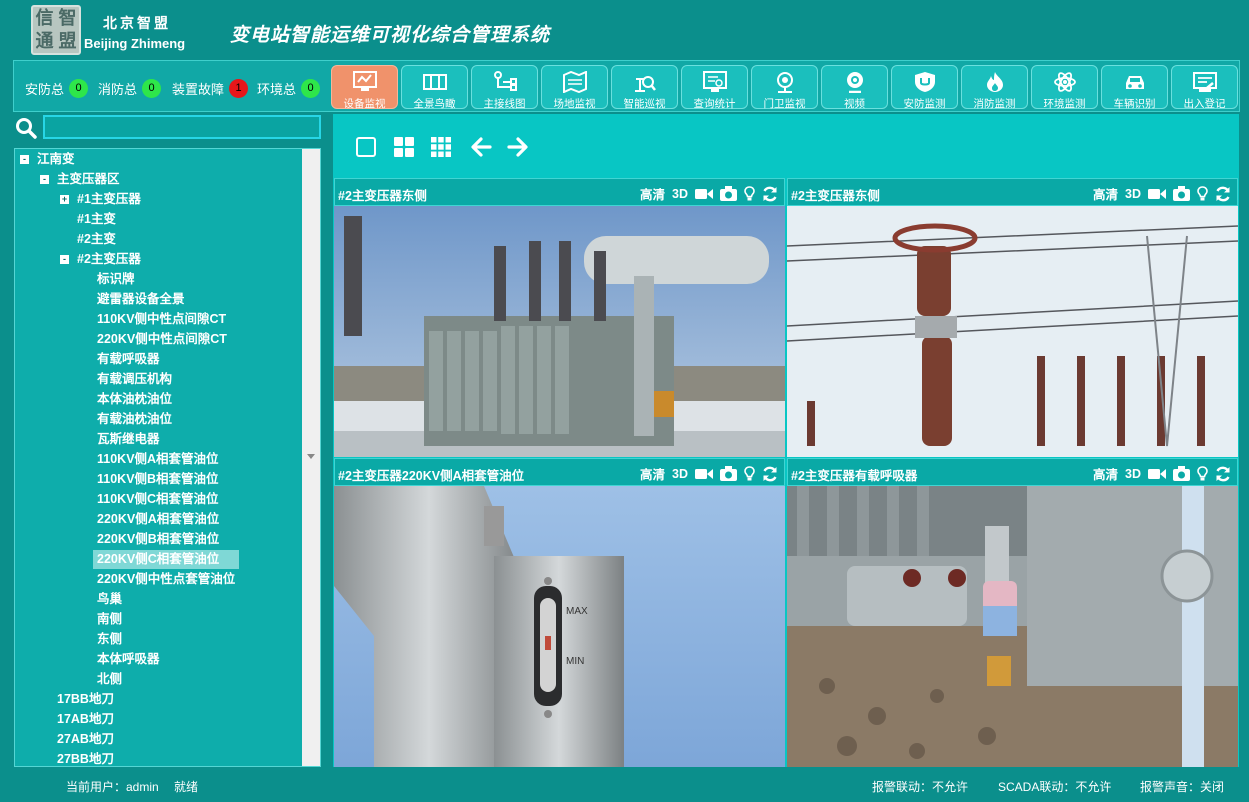  I want to click on tree-node: 主变压器区, so click(88, 179).